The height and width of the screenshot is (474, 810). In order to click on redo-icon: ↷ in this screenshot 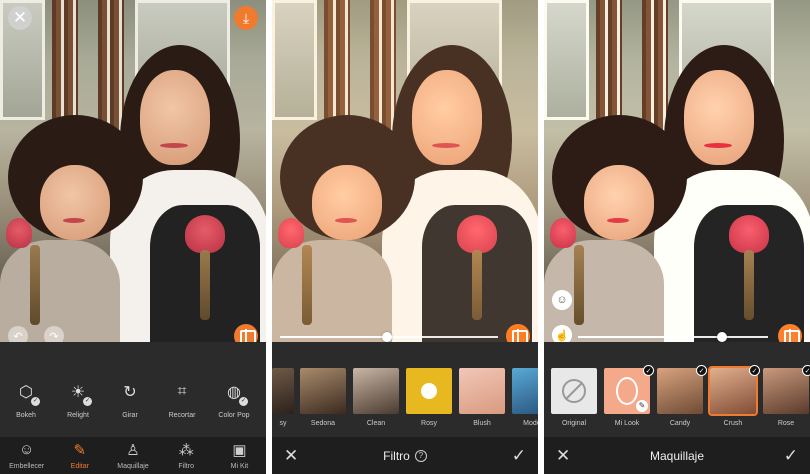, I will do `click(54, 334)`.